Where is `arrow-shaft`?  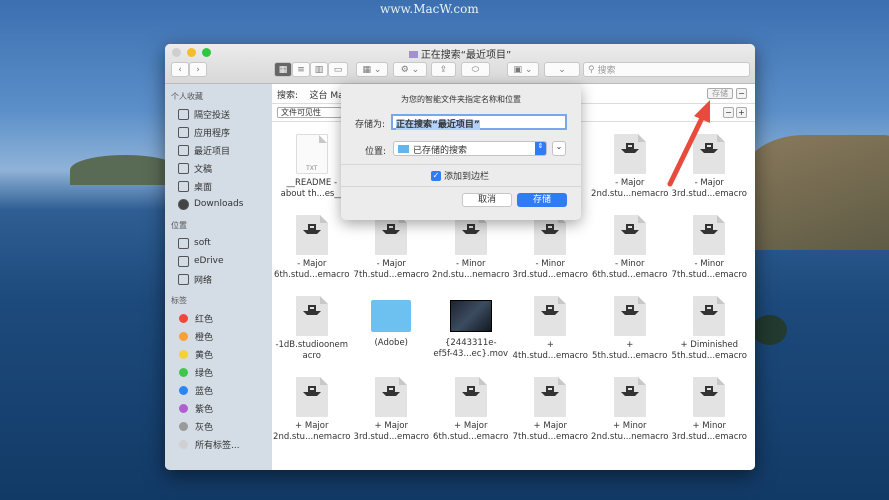 arrow-shaft is located at coordinates (686, 151).